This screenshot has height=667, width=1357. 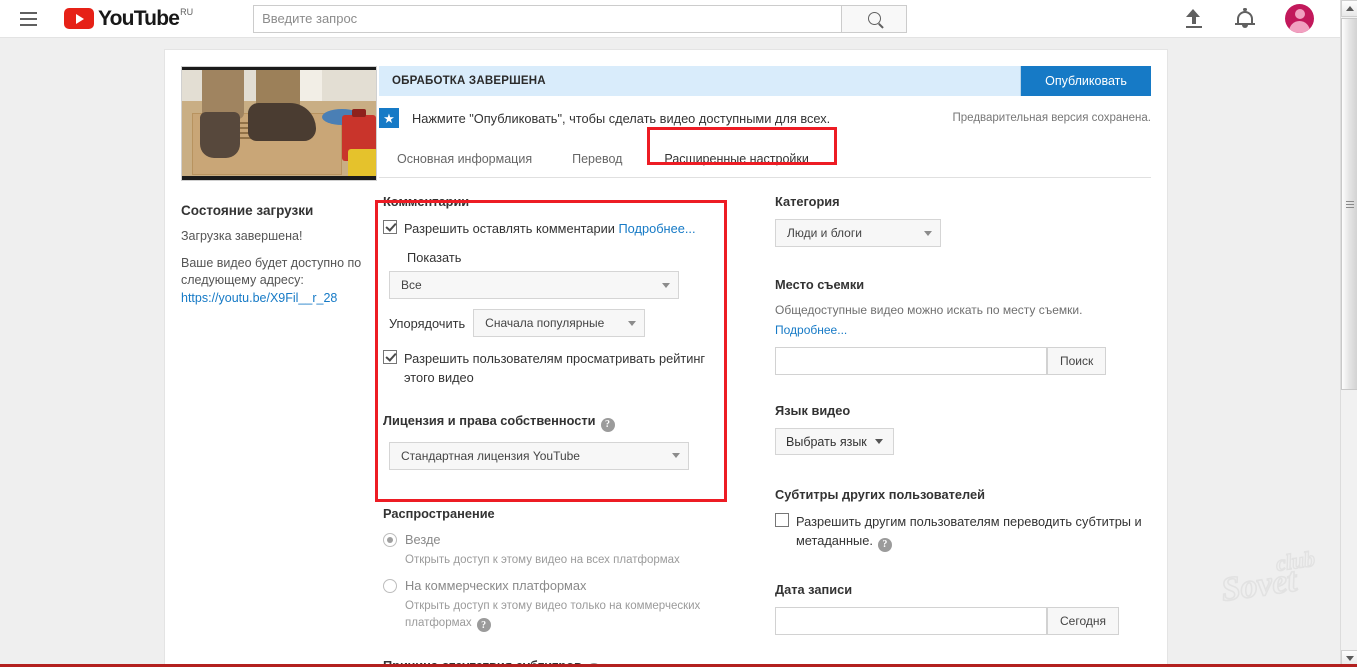 What do you see at coordinates (1194, 19) in the screenshot?
I see `upload-icon` at bounding box center [1194, 19].